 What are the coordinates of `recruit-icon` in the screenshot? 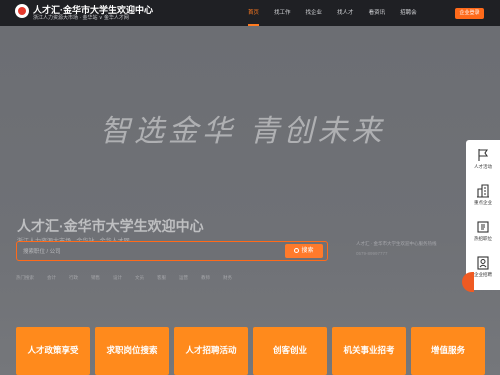 It's located at (483, 263).